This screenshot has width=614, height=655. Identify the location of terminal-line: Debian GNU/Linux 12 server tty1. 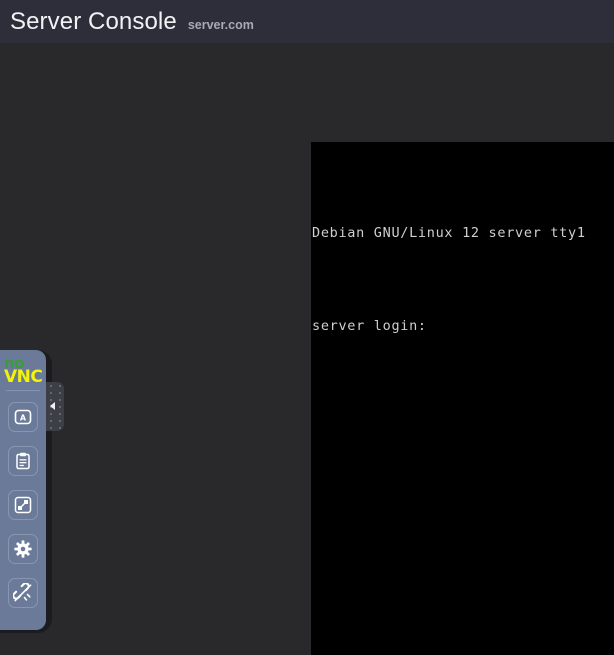
(449, 233).